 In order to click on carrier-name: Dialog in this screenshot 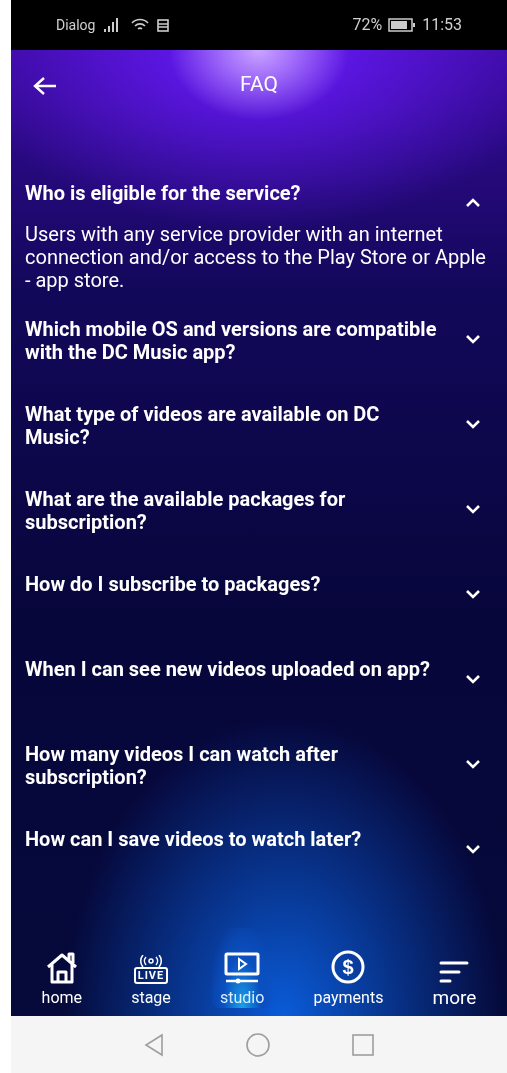, I will do `click(76, 25)`.